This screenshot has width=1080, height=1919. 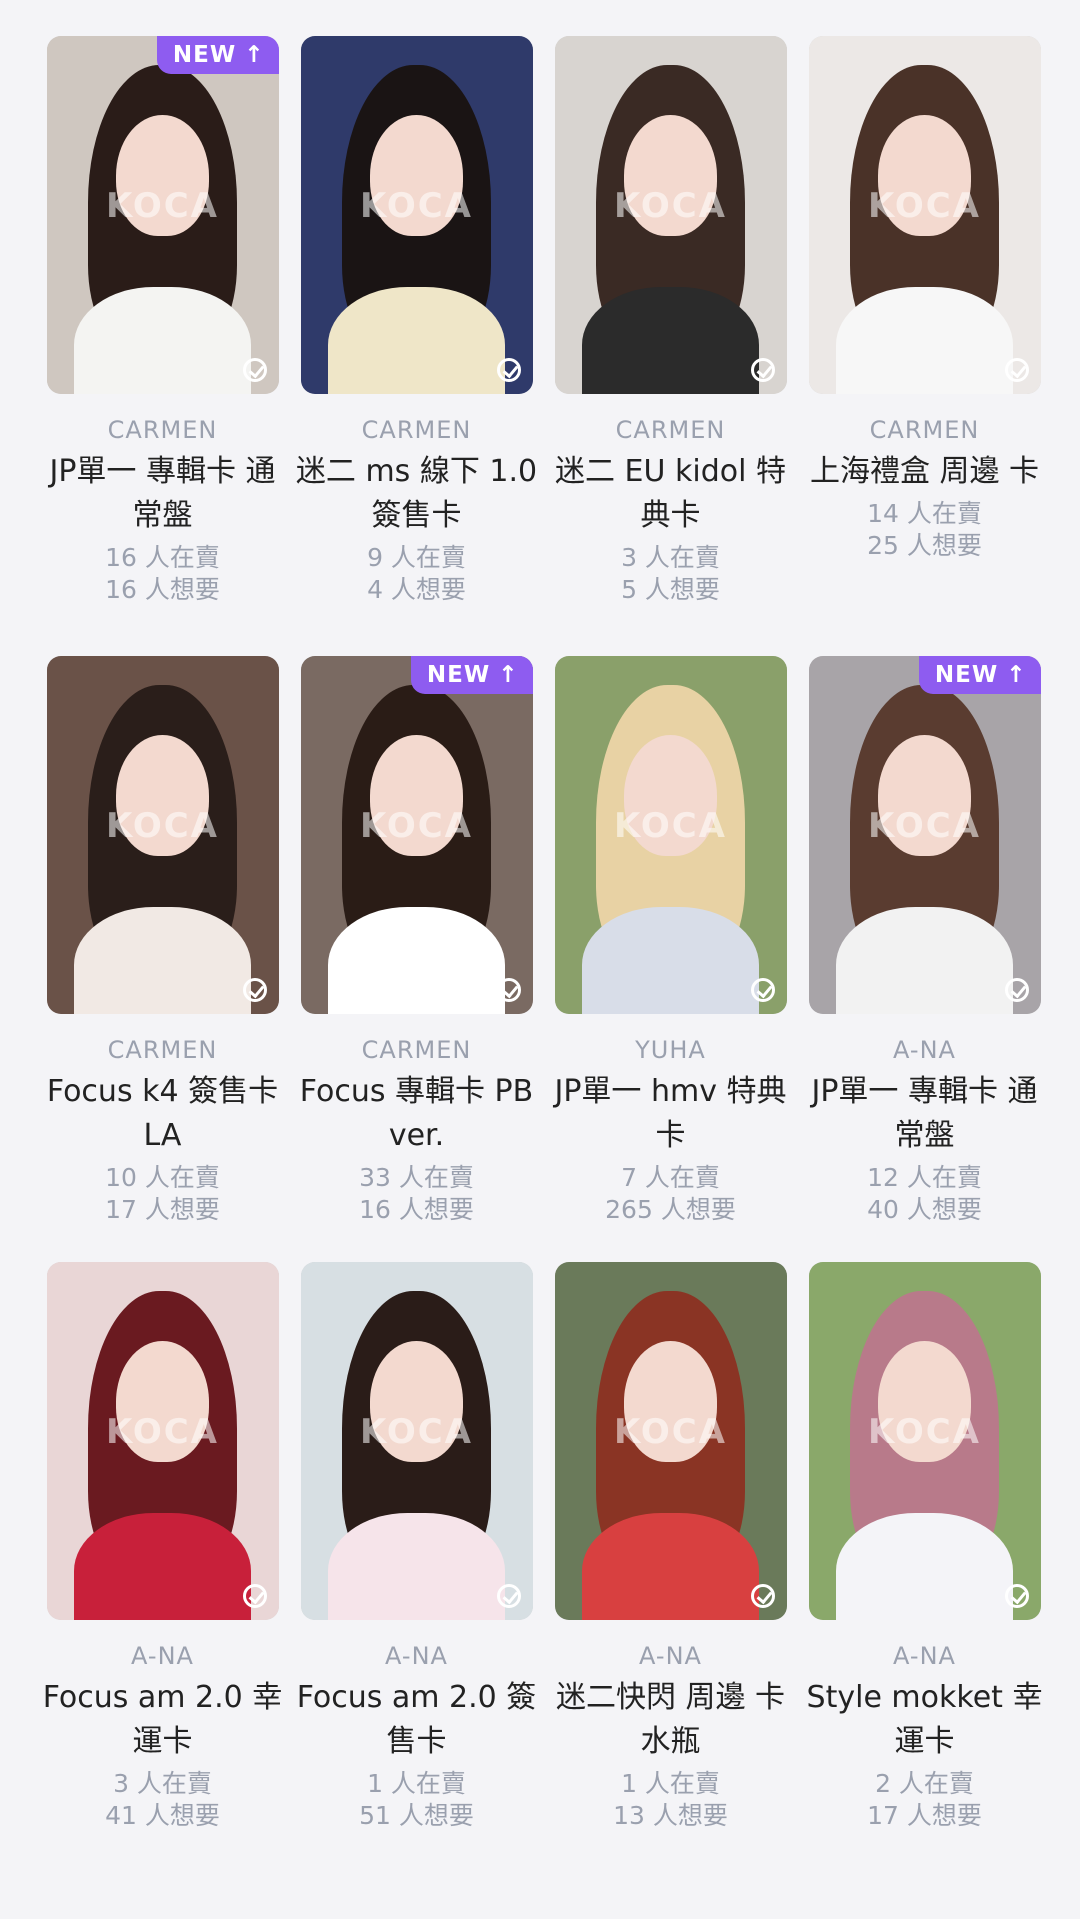 I want to click on selling-count: 16 人在賣, so click(x=162, y=557).